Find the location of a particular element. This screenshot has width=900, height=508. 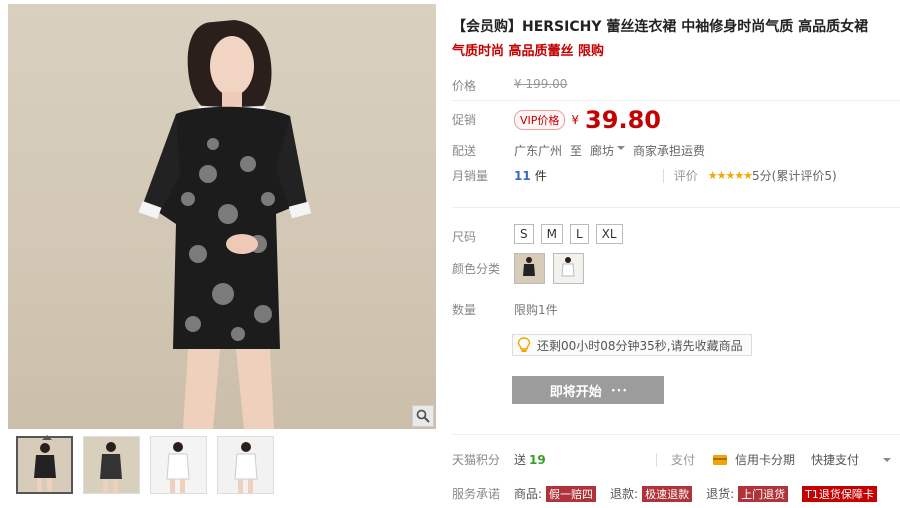

payment-label: 支付 is located at coordinates (683, 460).